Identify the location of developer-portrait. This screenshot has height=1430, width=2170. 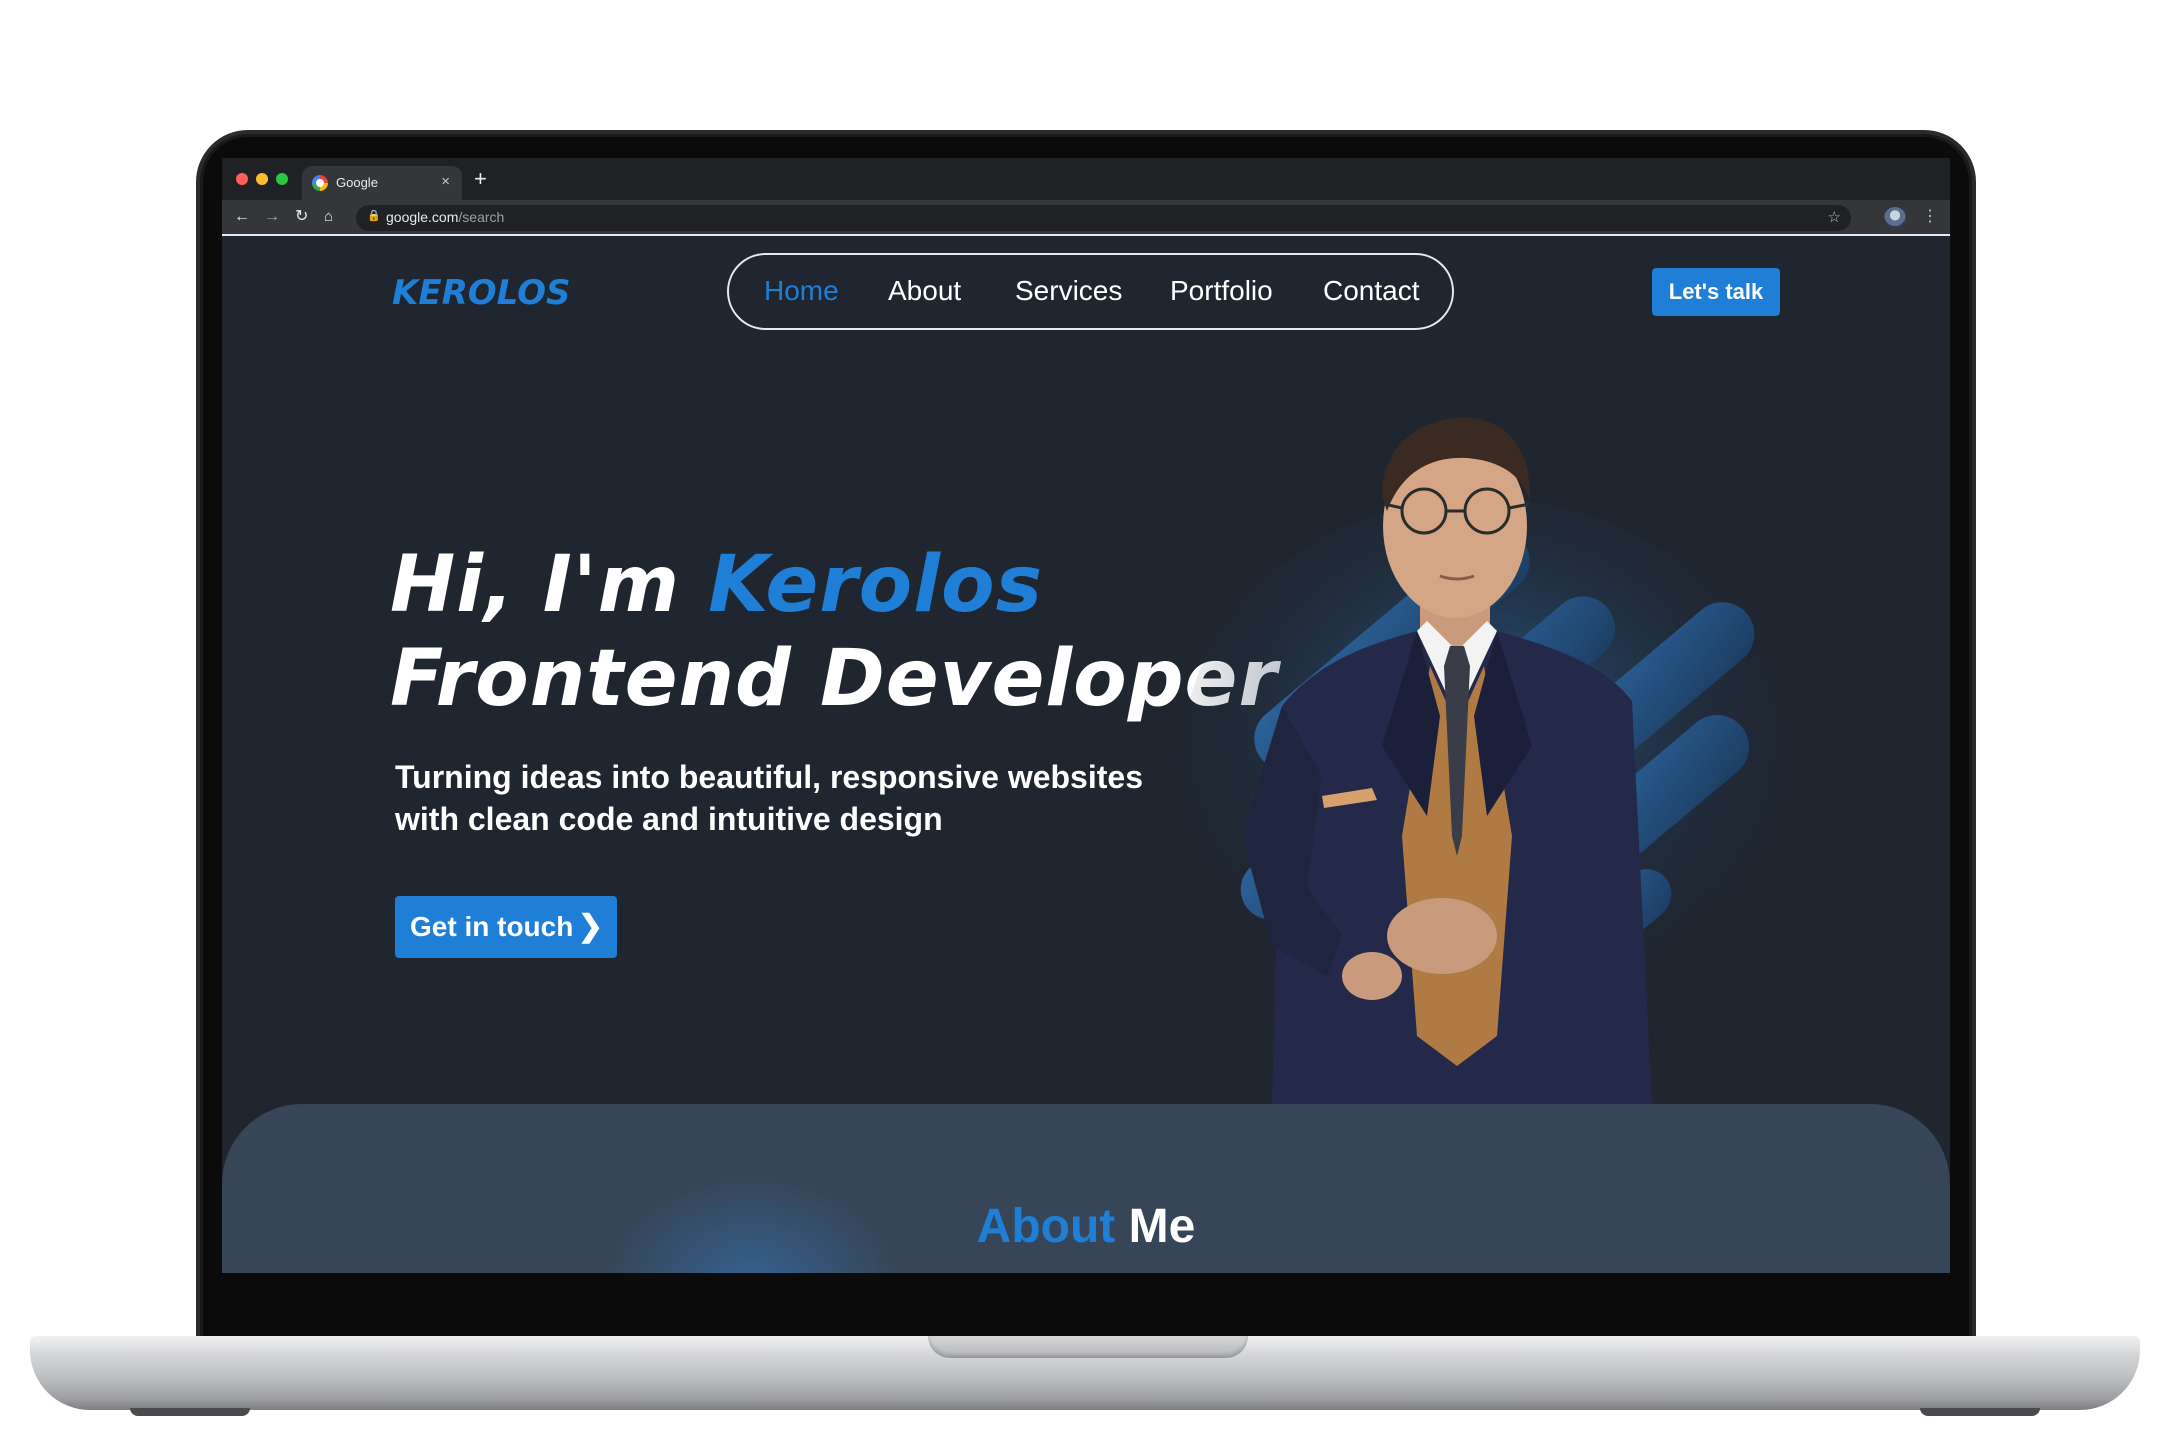
(1447, 761).